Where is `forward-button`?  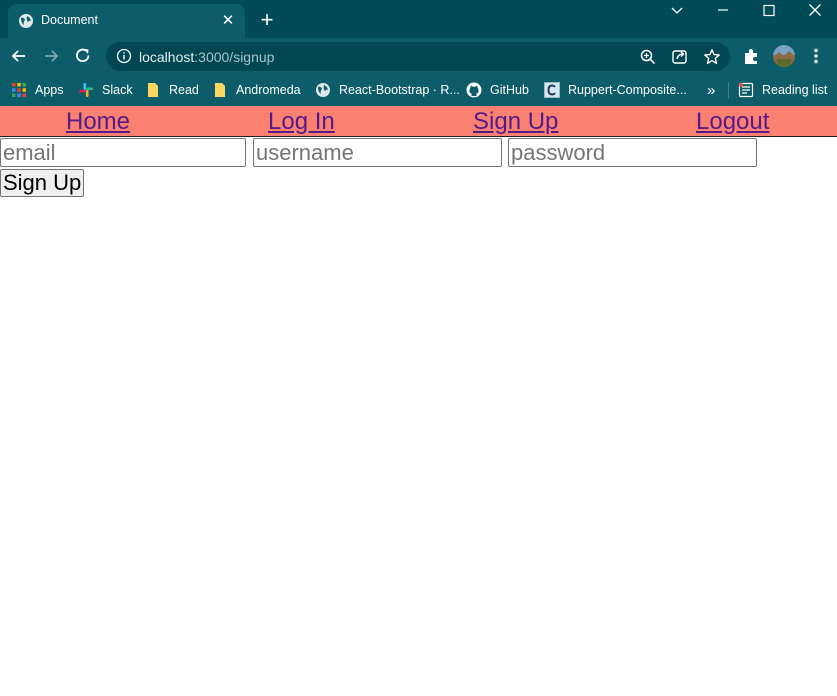 forward-button is located at coordinates (51, 56).